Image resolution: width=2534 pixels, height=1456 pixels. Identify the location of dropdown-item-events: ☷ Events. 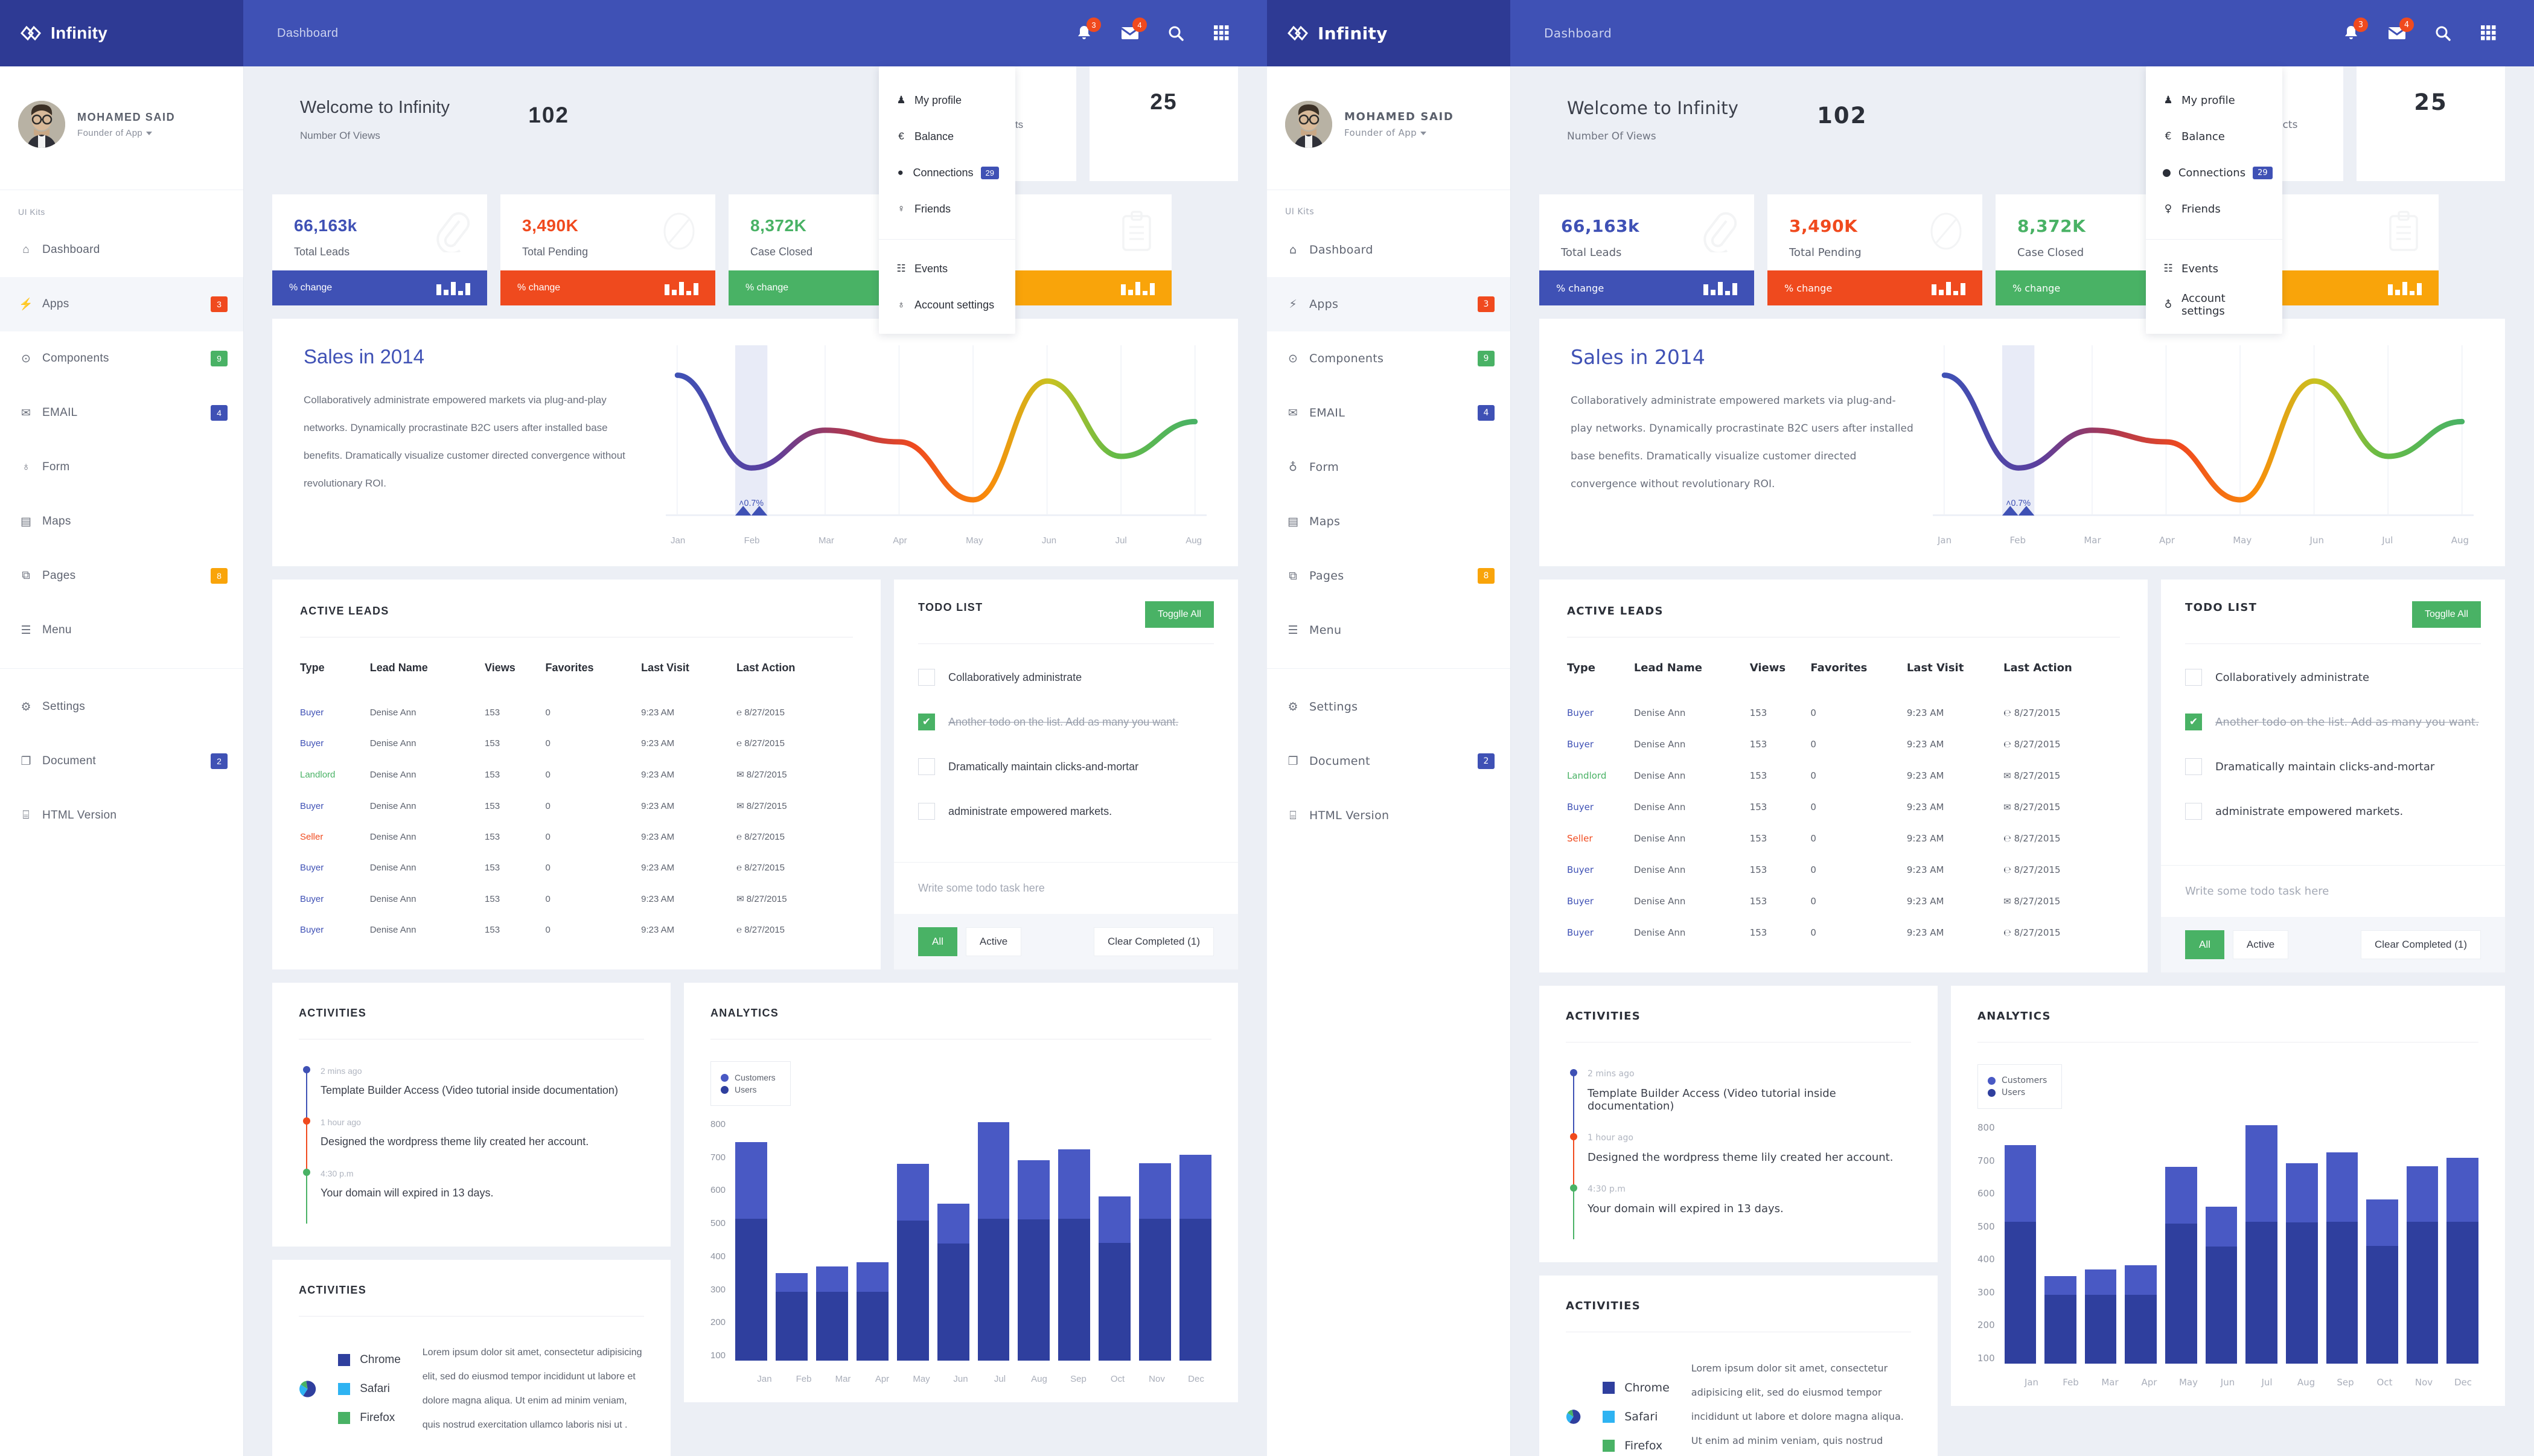
(947, 269).